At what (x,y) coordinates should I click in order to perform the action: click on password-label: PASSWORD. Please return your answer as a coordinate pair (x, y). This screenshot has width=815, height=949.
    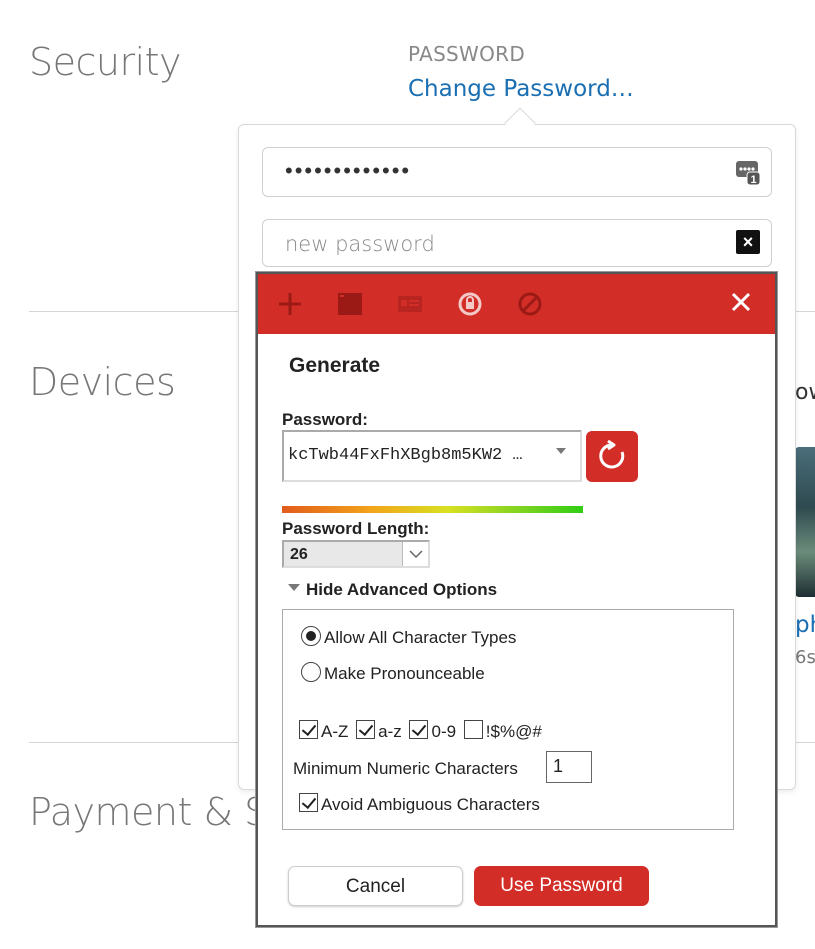
    Looking at the image, I should click on (467, 54).